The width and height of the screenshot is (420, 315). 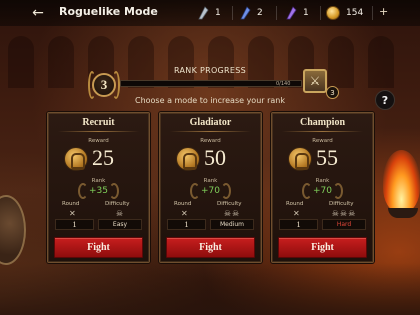 What do you see at coordinates (322, 122) in the screenshot?
I see `mode-title: Champion` at bounding box center [322, 122].